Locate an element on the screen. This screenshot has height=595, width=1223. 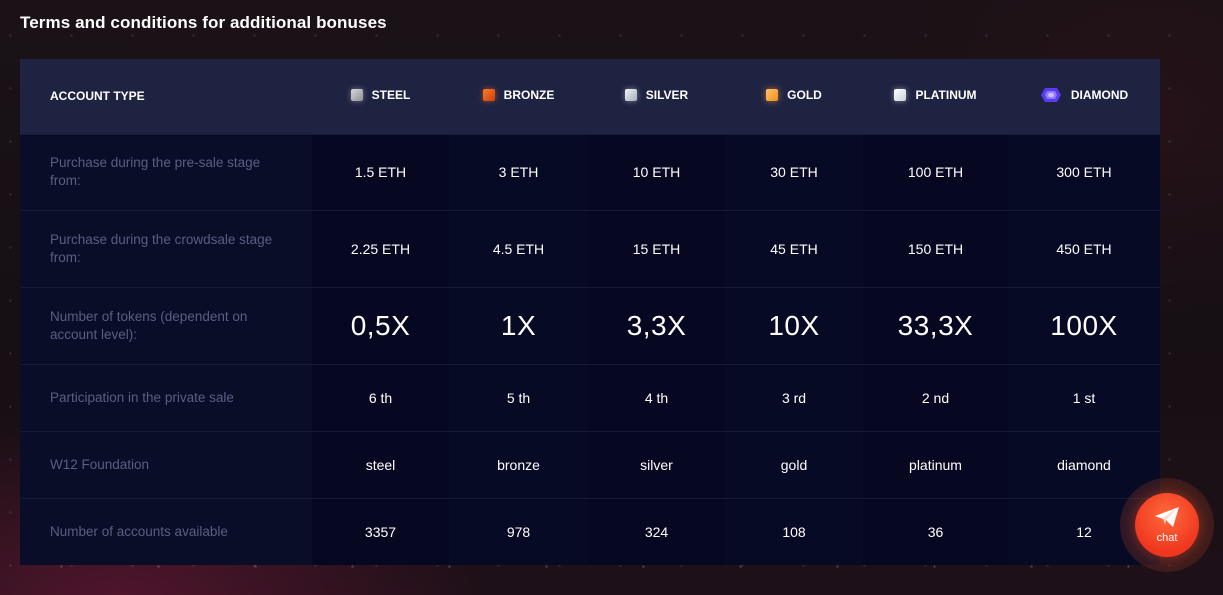
tier-header-silver: SILVER is located at coordinates (656, 96).